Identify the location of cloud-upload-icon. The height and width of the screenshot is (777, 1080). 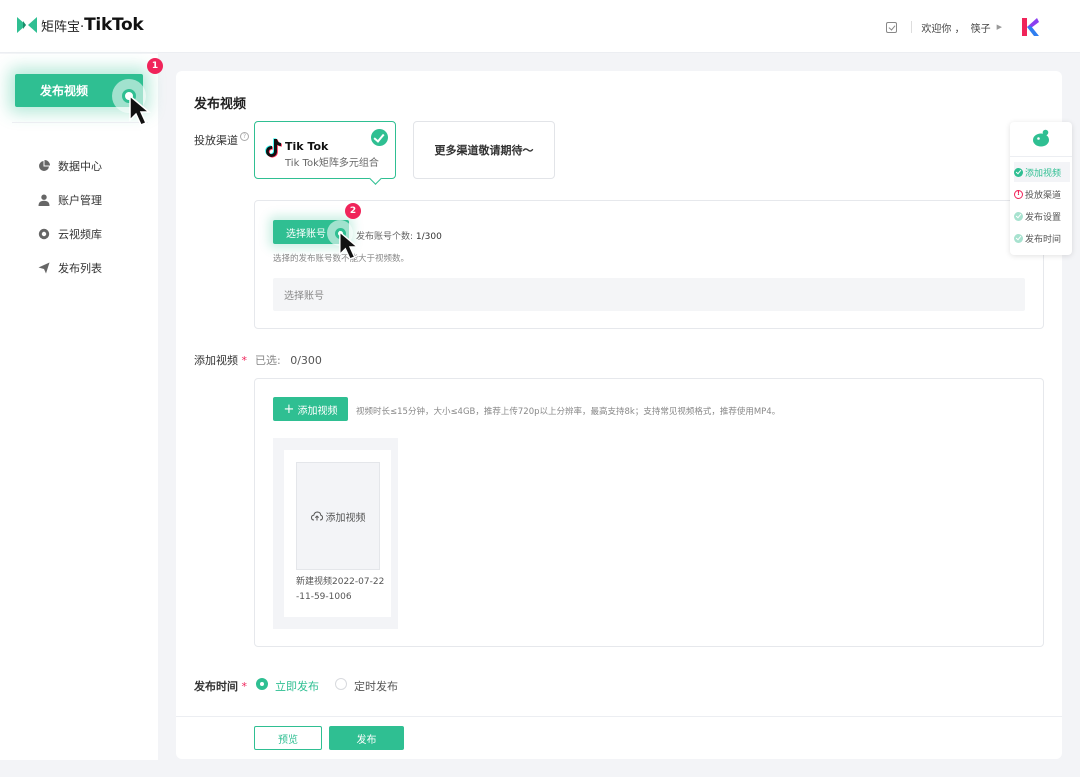
(316, 516).